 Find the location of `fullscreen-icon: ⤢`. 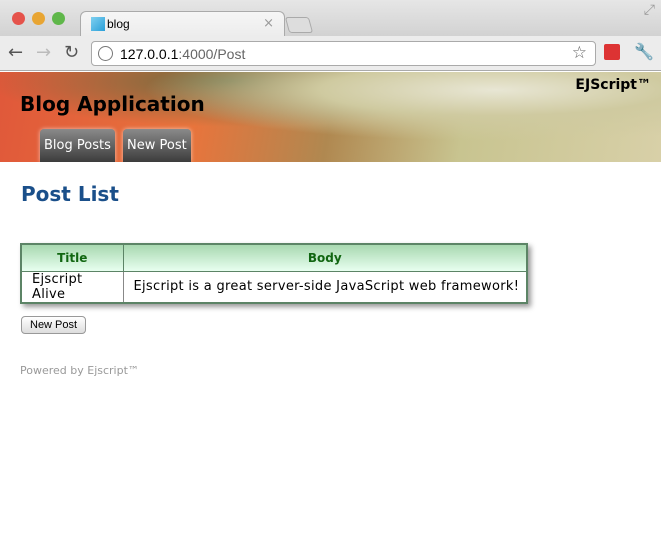

fullscreen-icon: ⤢ is located at coordinates (649, 10).